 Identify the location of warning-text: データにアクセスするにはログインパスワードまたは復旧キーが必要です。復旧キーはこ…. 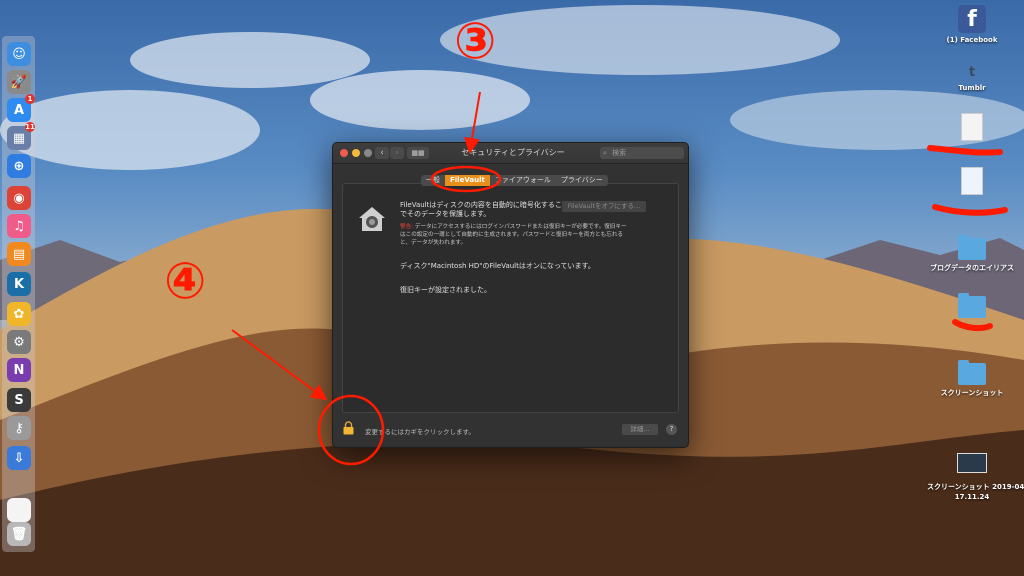
(513, 235).